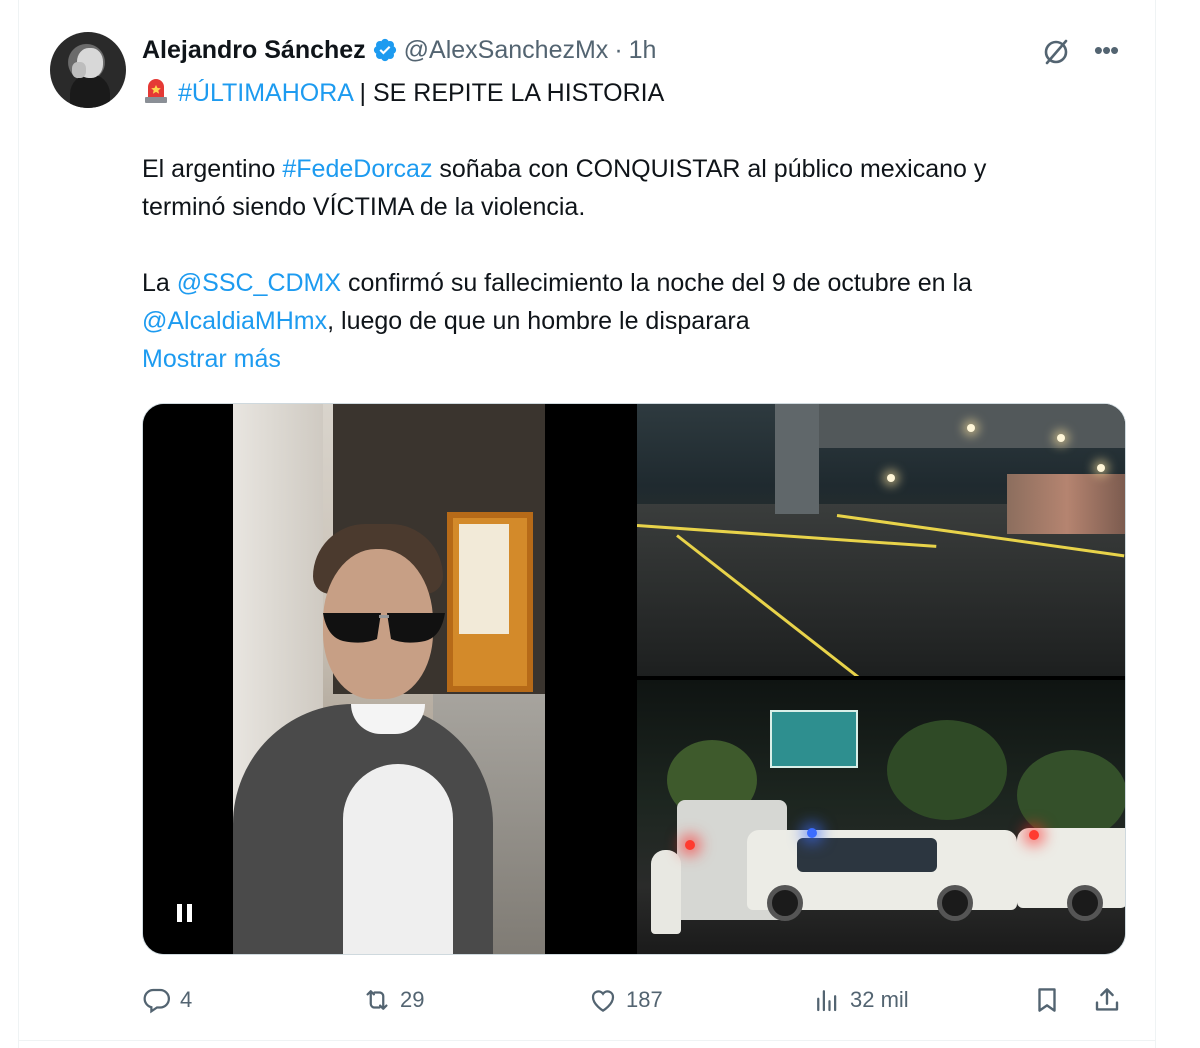 This screenshot has width=1200, height=1048. I want to click on action-bar: 4 29 187 32 mil, so click(634, 1000).